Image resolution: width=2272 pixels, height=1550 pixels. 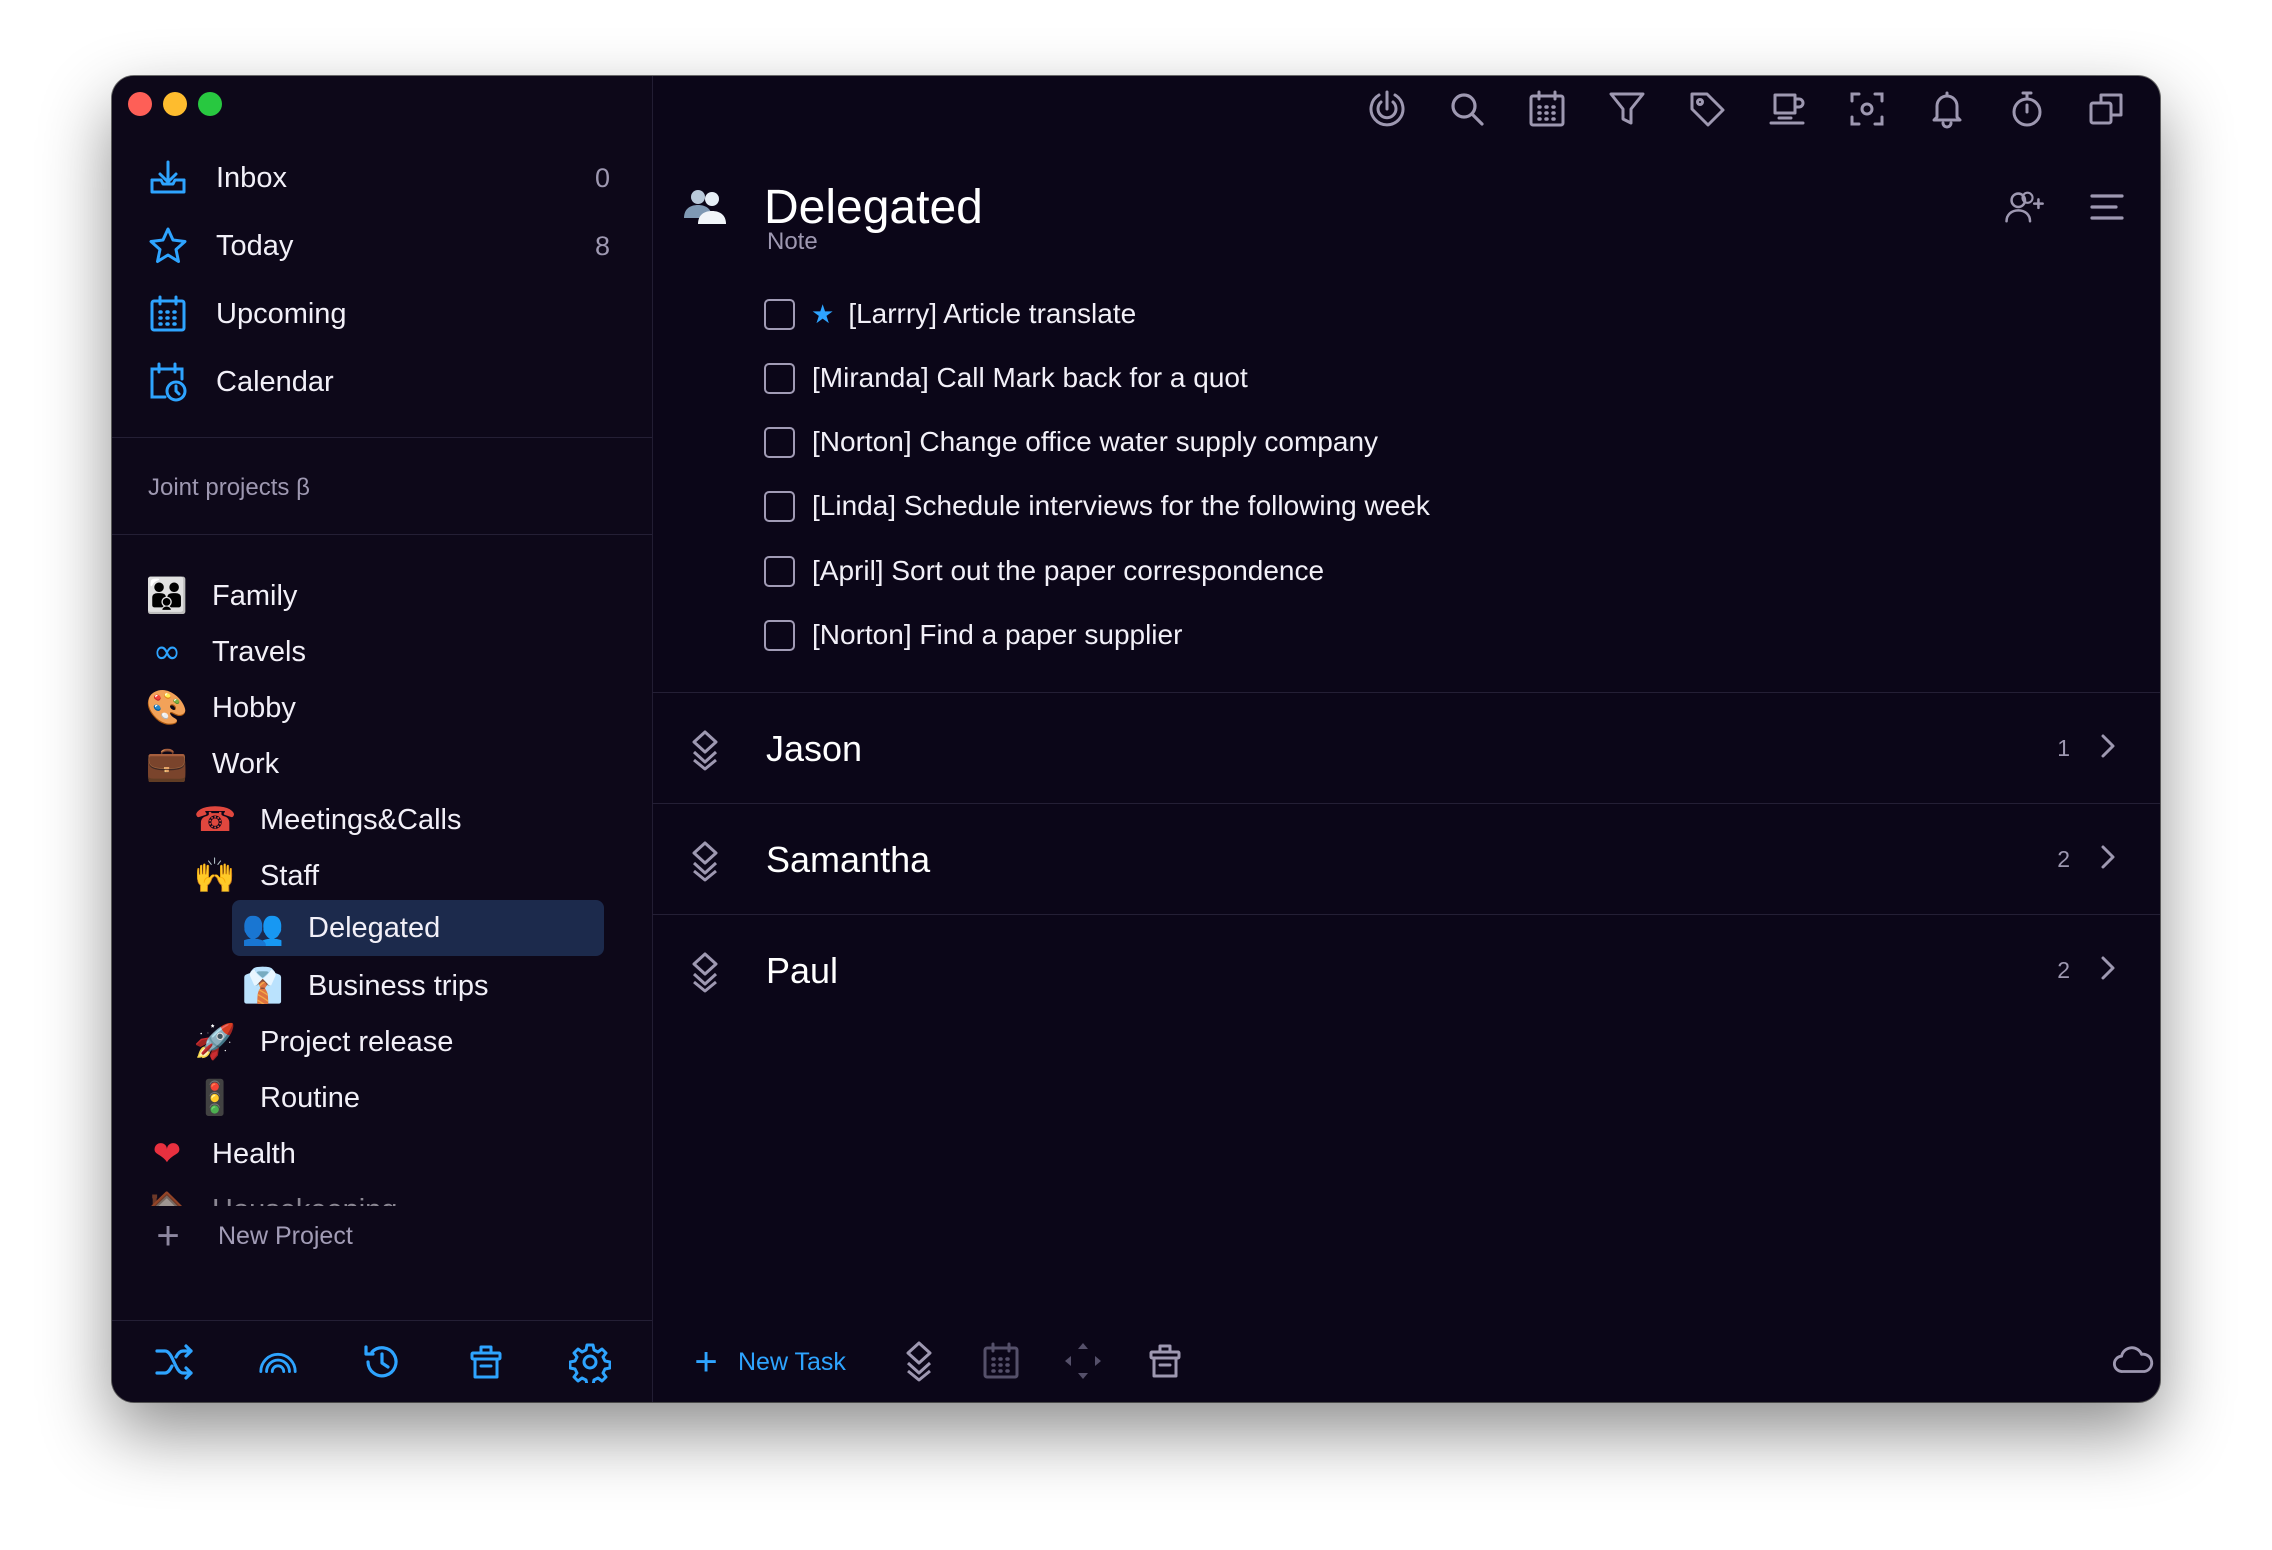 What do you see at coordinates (2107, 207) in the screenshot?
I see `menu-lines-icon` at bounding box center [2107, 207].